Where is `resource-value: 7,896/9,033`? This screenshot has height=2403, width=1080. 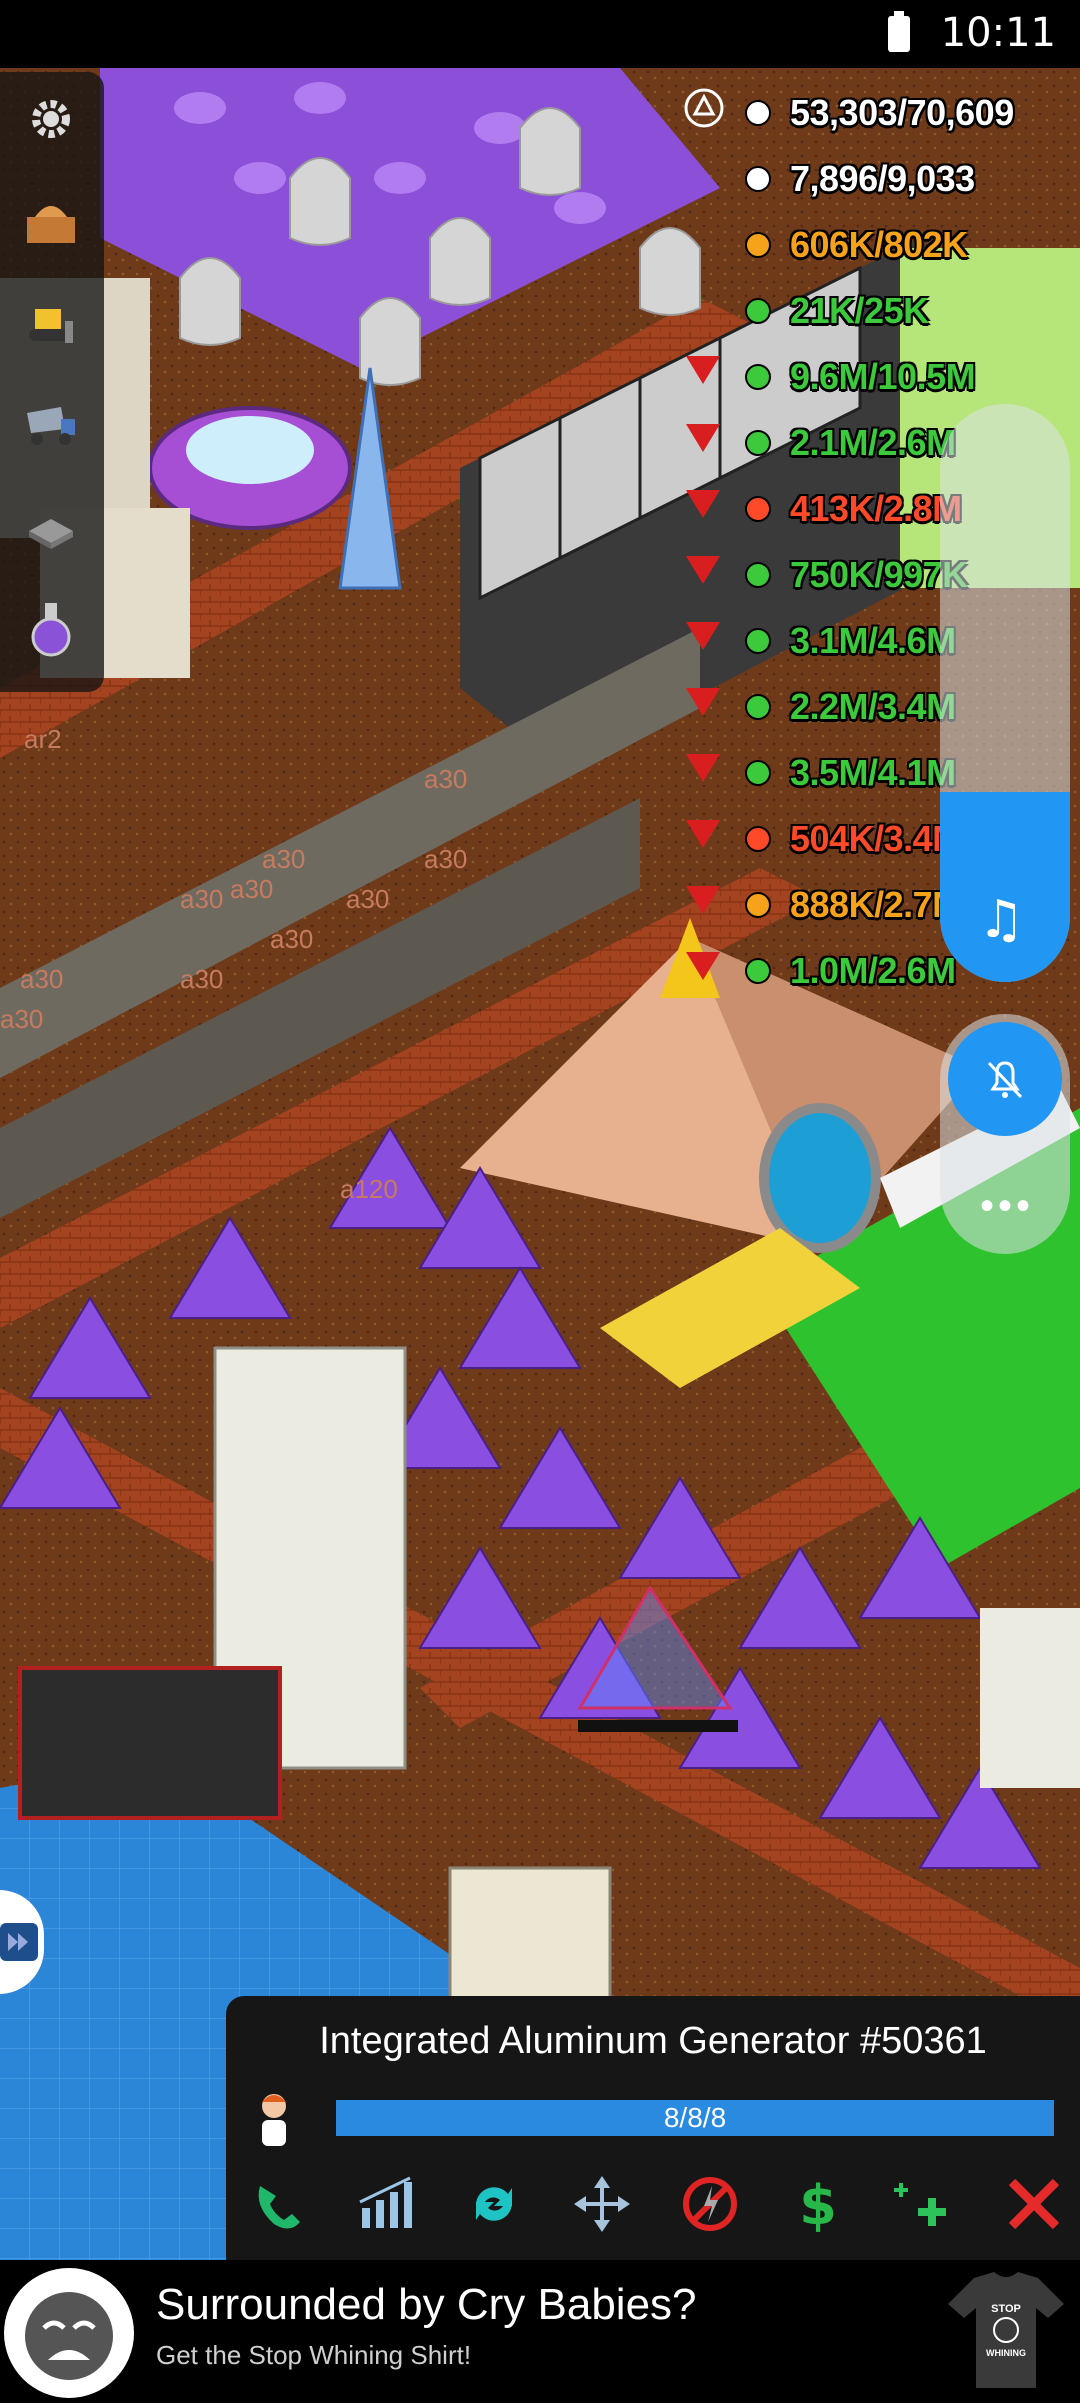
resource-value: 7,896/9,033 is located at coordinates (882, 178).